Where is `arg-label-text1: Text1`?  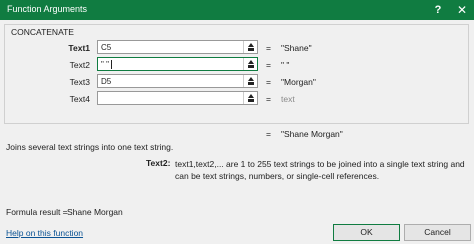 arg-label-text1: Text1 is located at coordinates (79, 48).